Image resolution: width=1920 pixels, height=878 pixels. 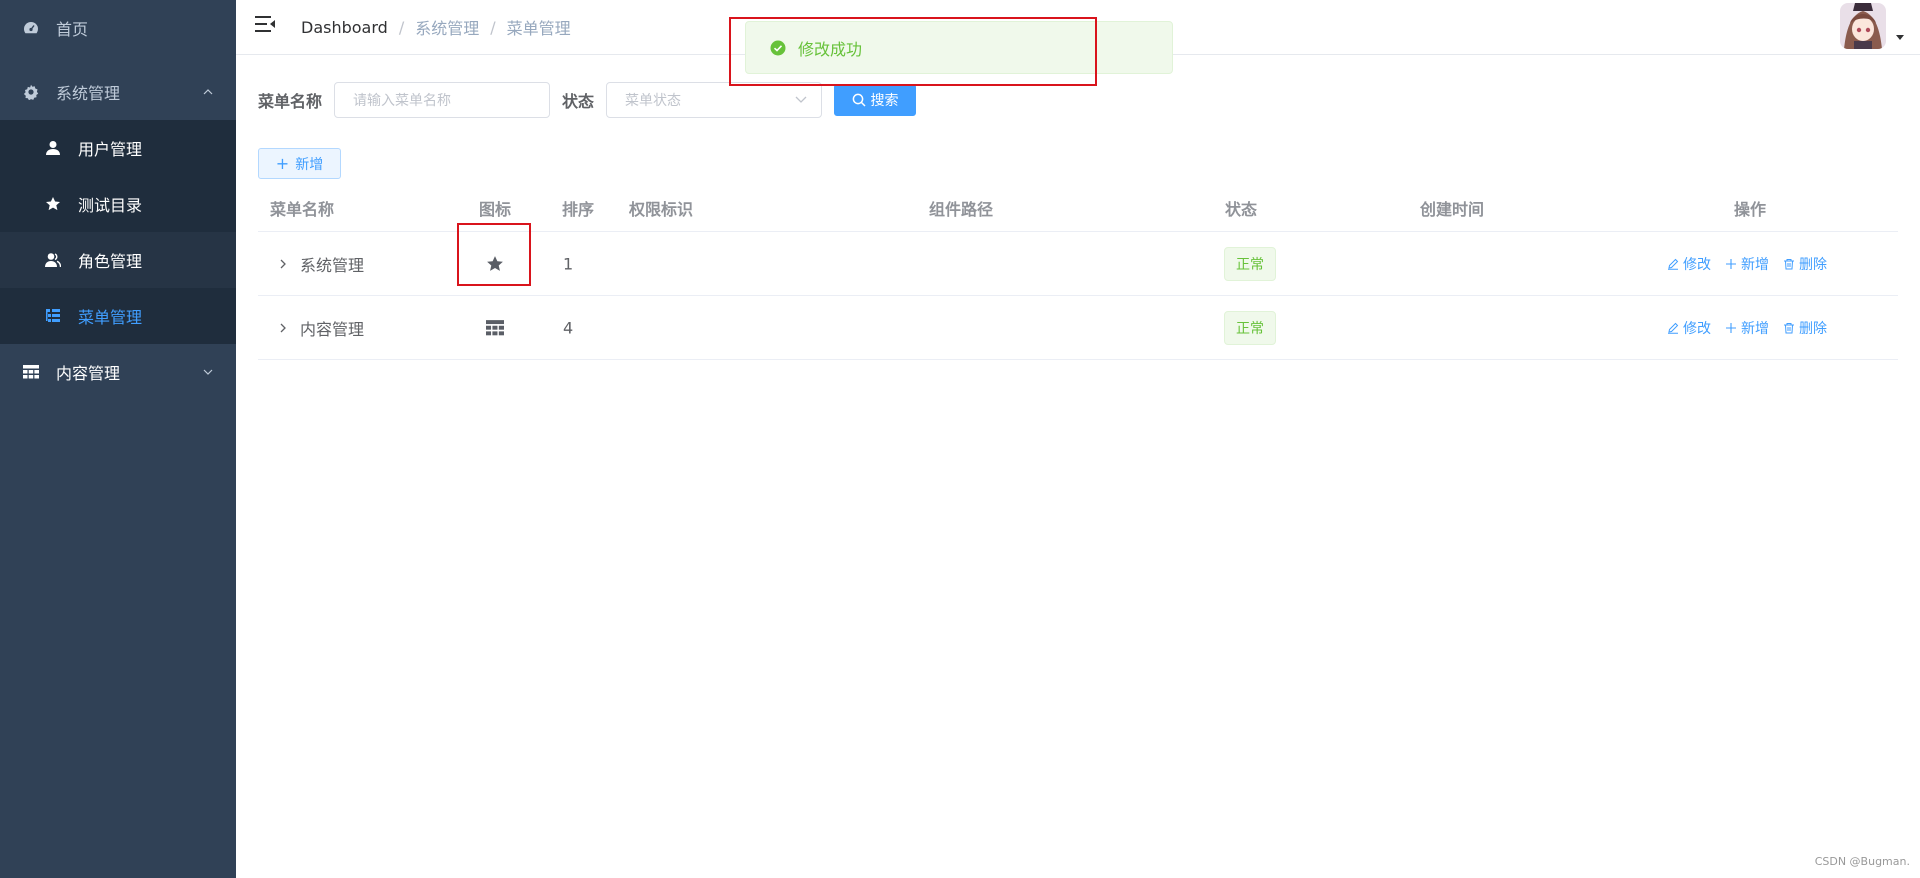 I want to click on name-cell: 系统管理, so click(x=321, y=264).